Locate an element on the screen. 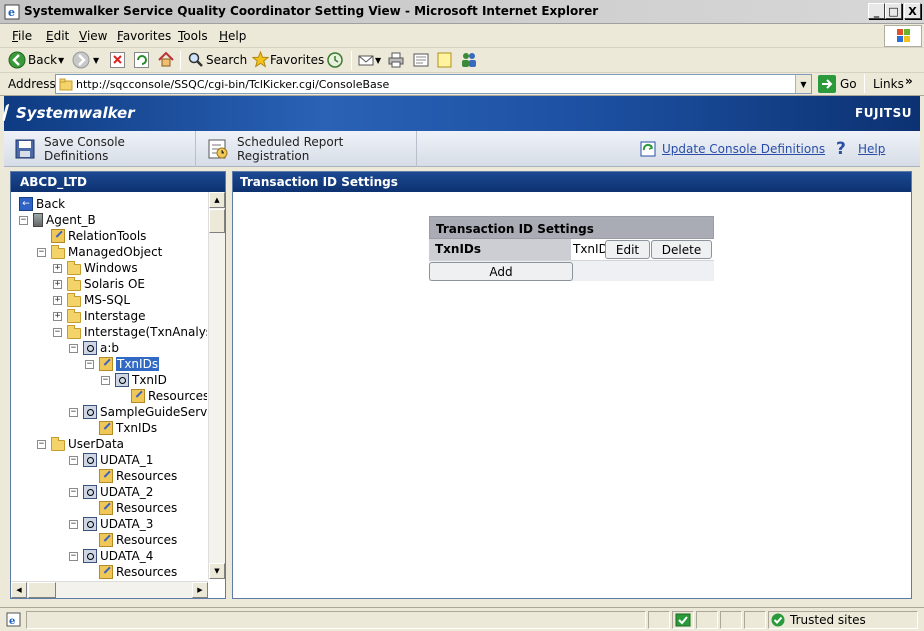 This screenshot has width=924, height=631. tree-item-label: ManagedObject is located at coordinates (115, 252).